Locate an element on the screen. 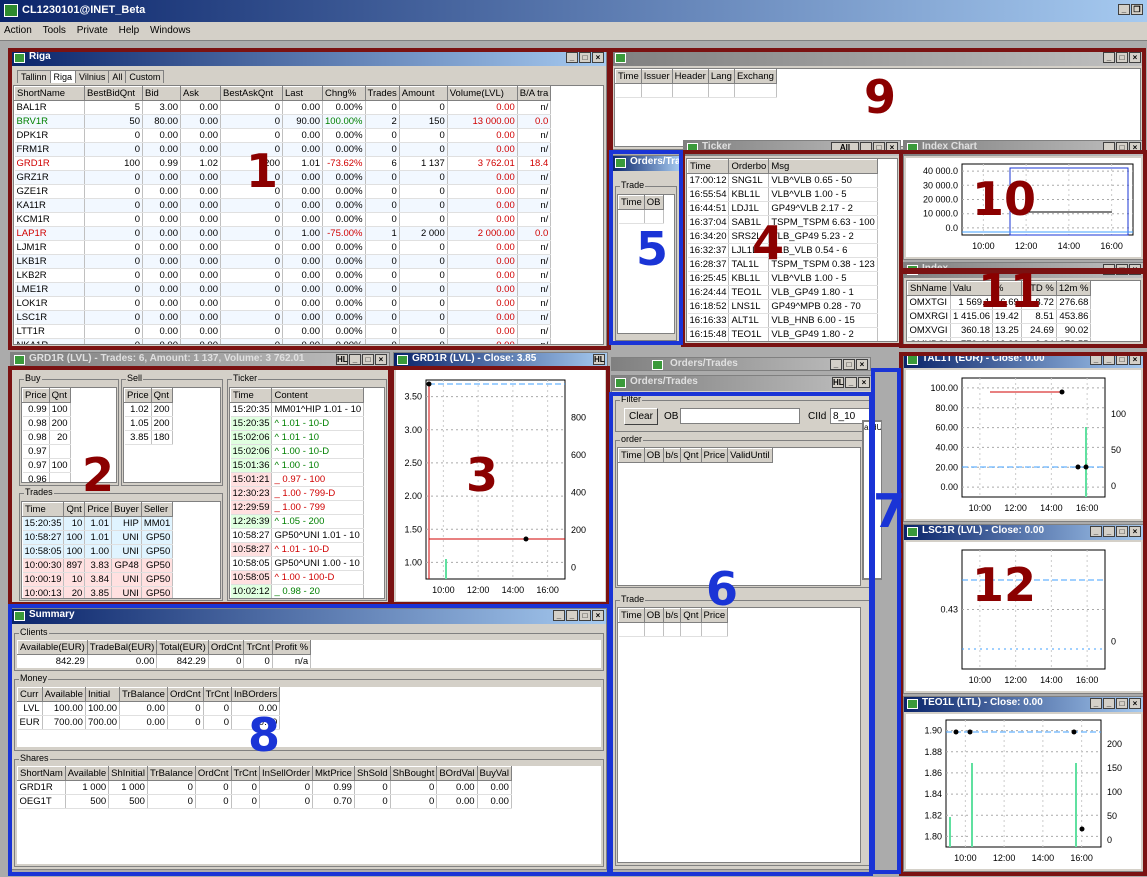 The width and height of the screenshot is (1147, 877). menu-help: Help is located at coordinates (129, 29).